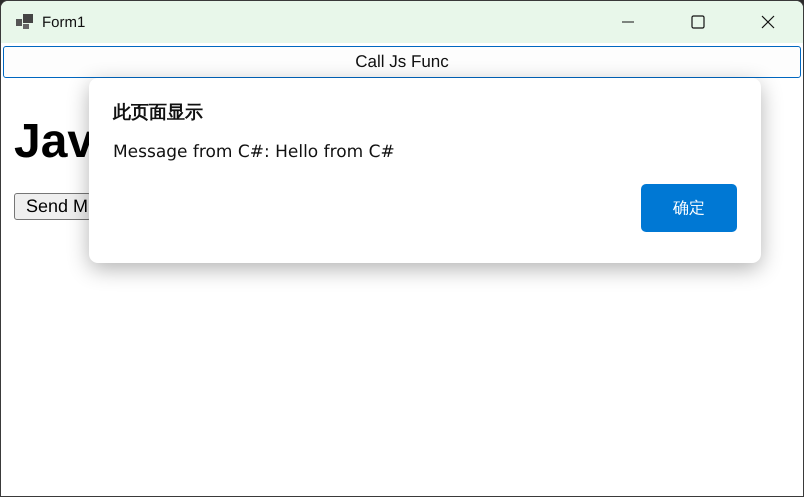 Image resolution: width=804 pixels, height=497 pixels. I want to click on minimize-icon, so click(628, 22).